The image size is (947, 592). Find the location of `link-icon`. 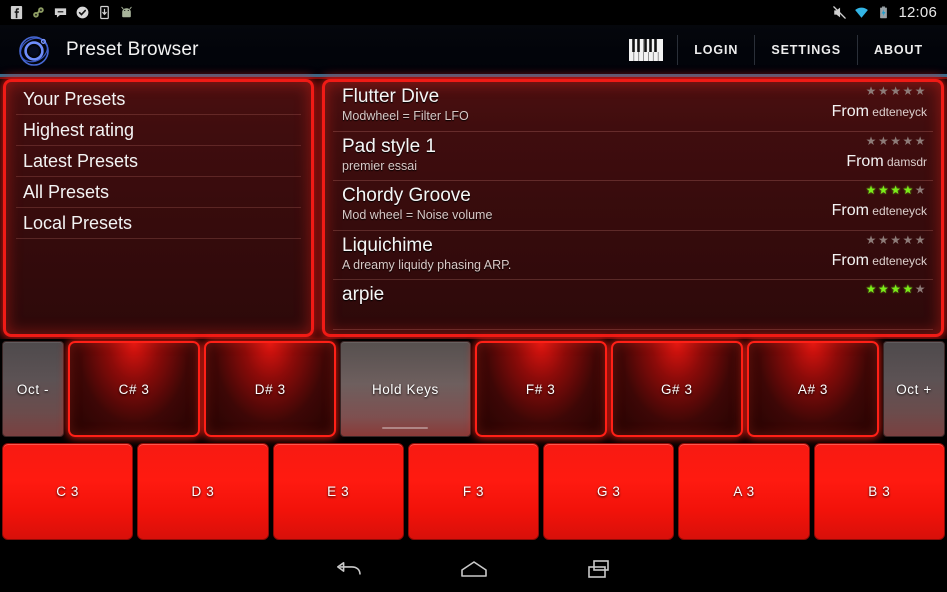

link-icon is located at coordinates (38, 12).